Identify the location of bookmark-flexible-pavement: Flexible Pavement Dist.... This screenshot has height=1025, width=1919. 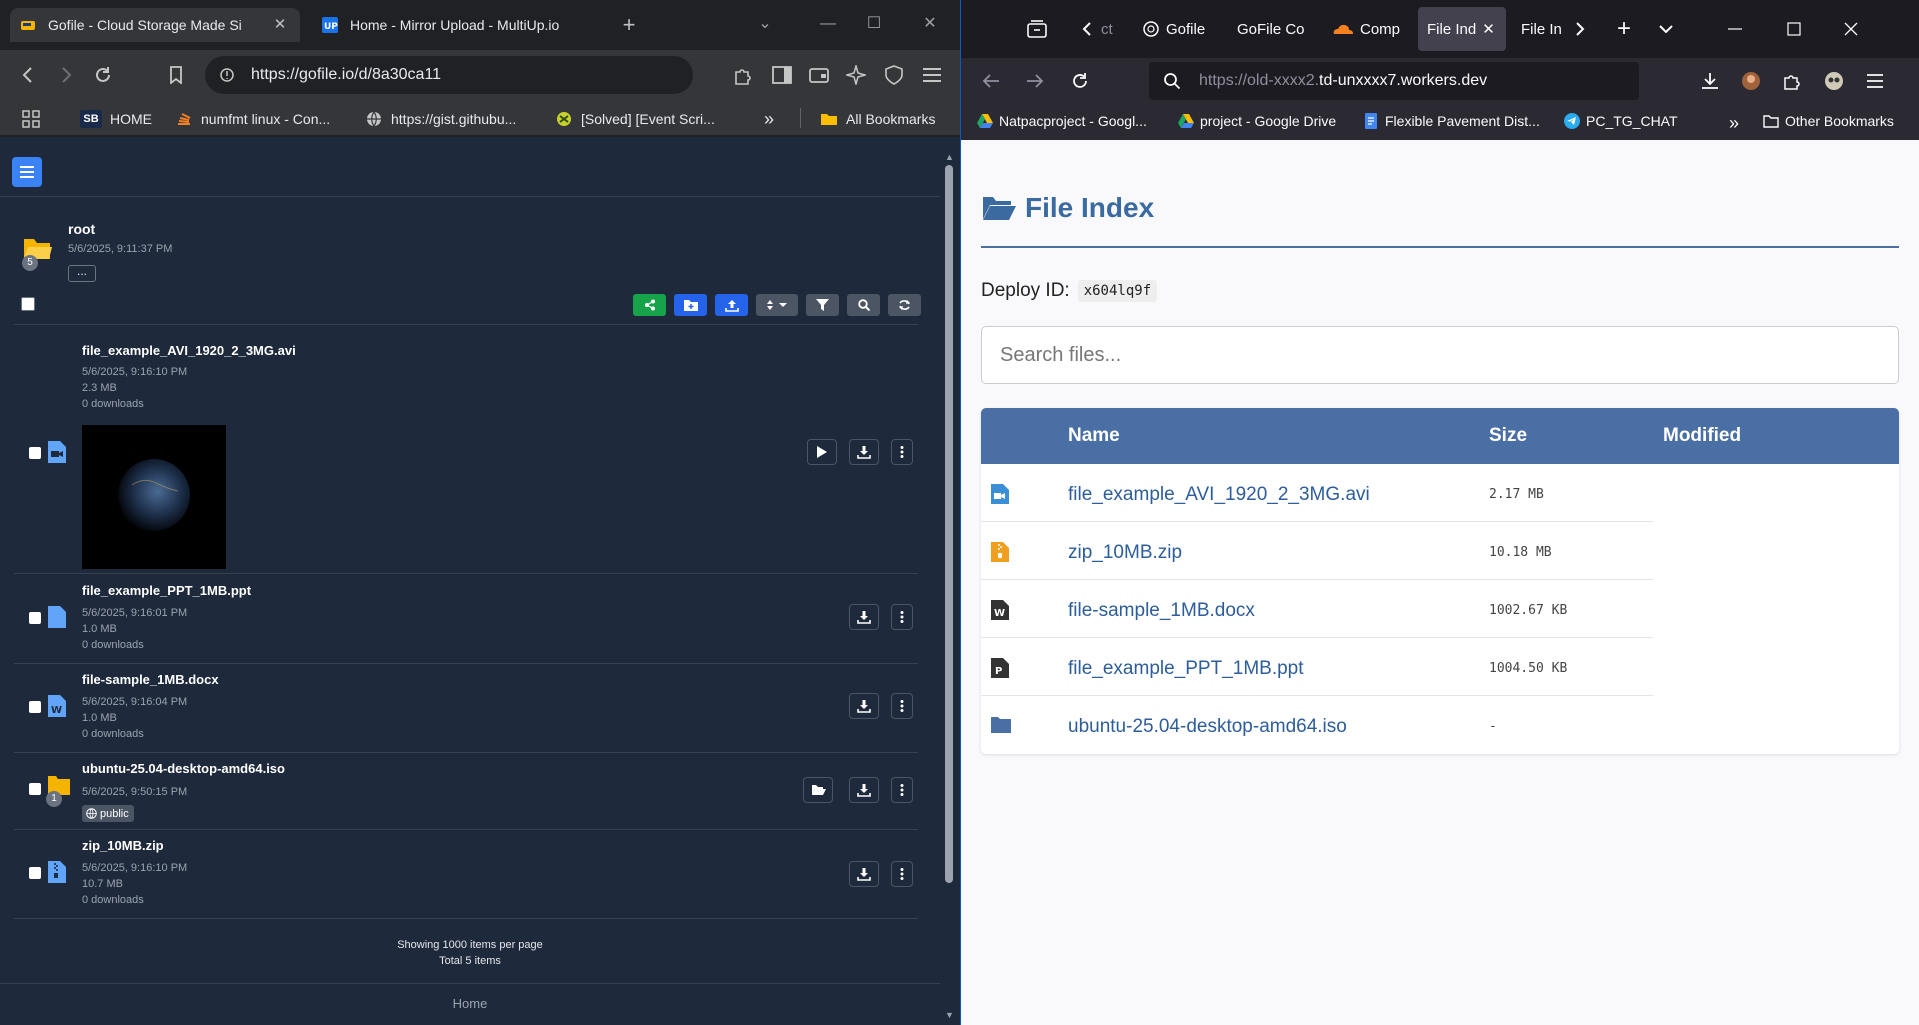
(1451, 121).